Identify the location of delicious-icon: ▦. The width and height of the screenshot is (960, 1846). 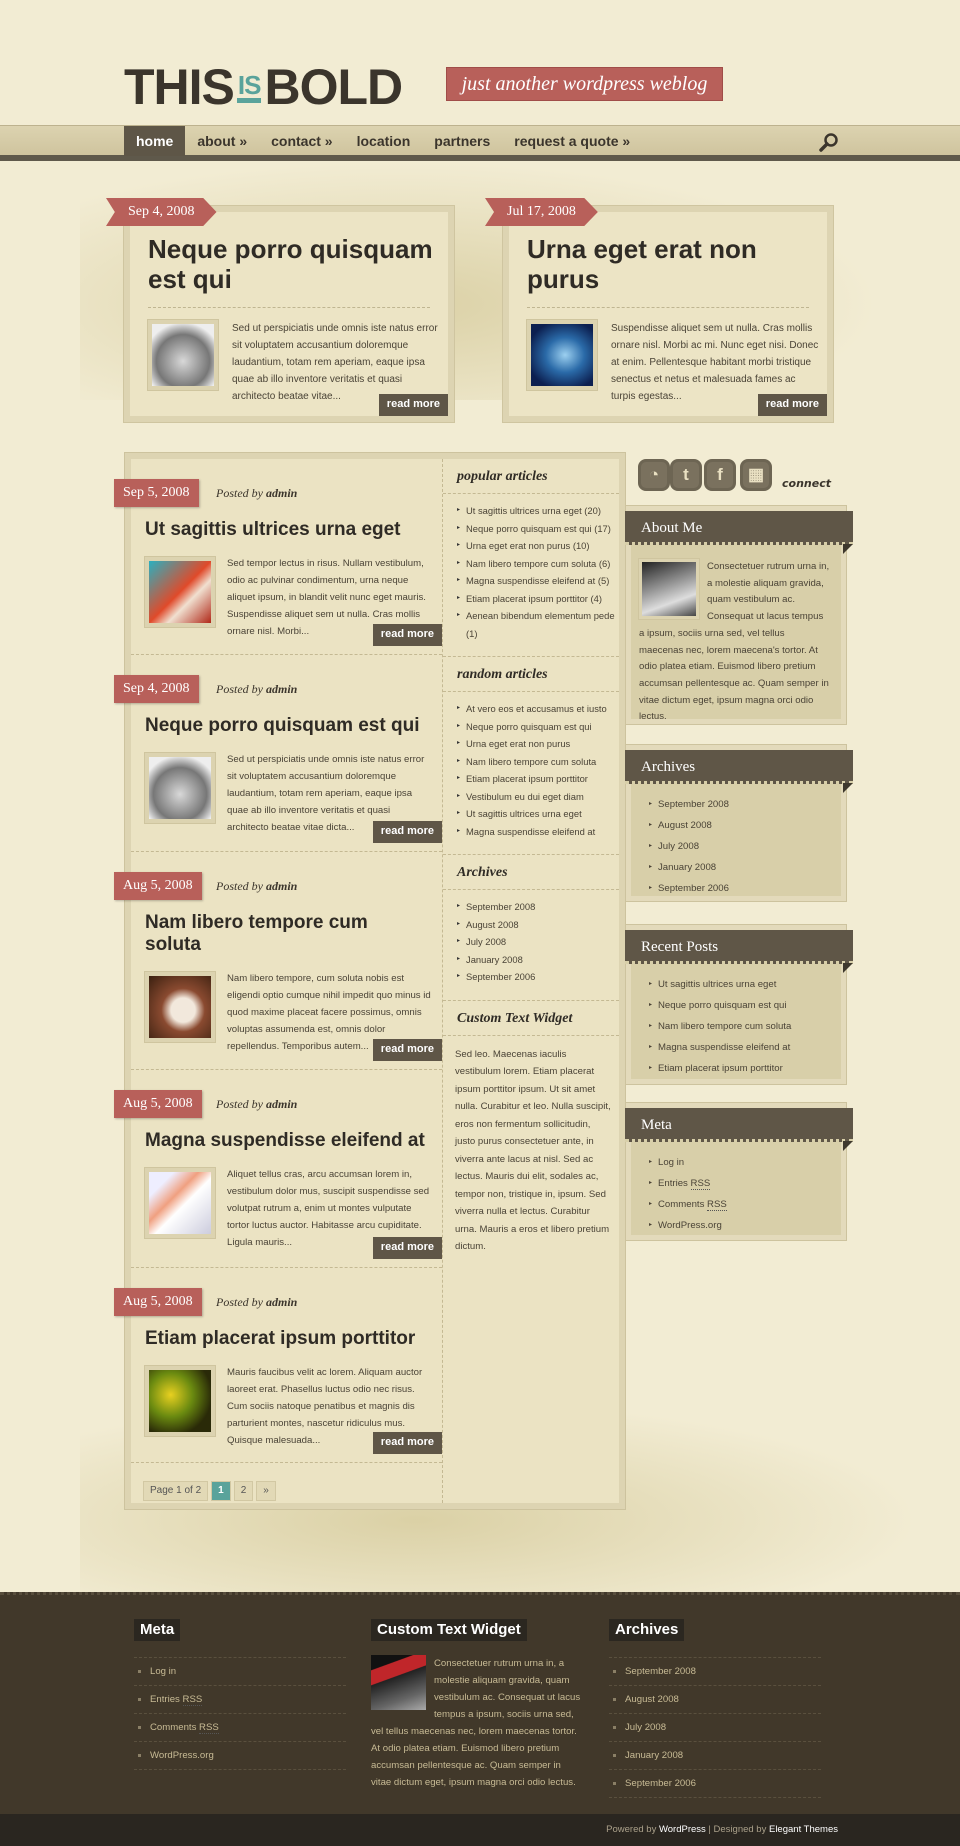
(756, 475).